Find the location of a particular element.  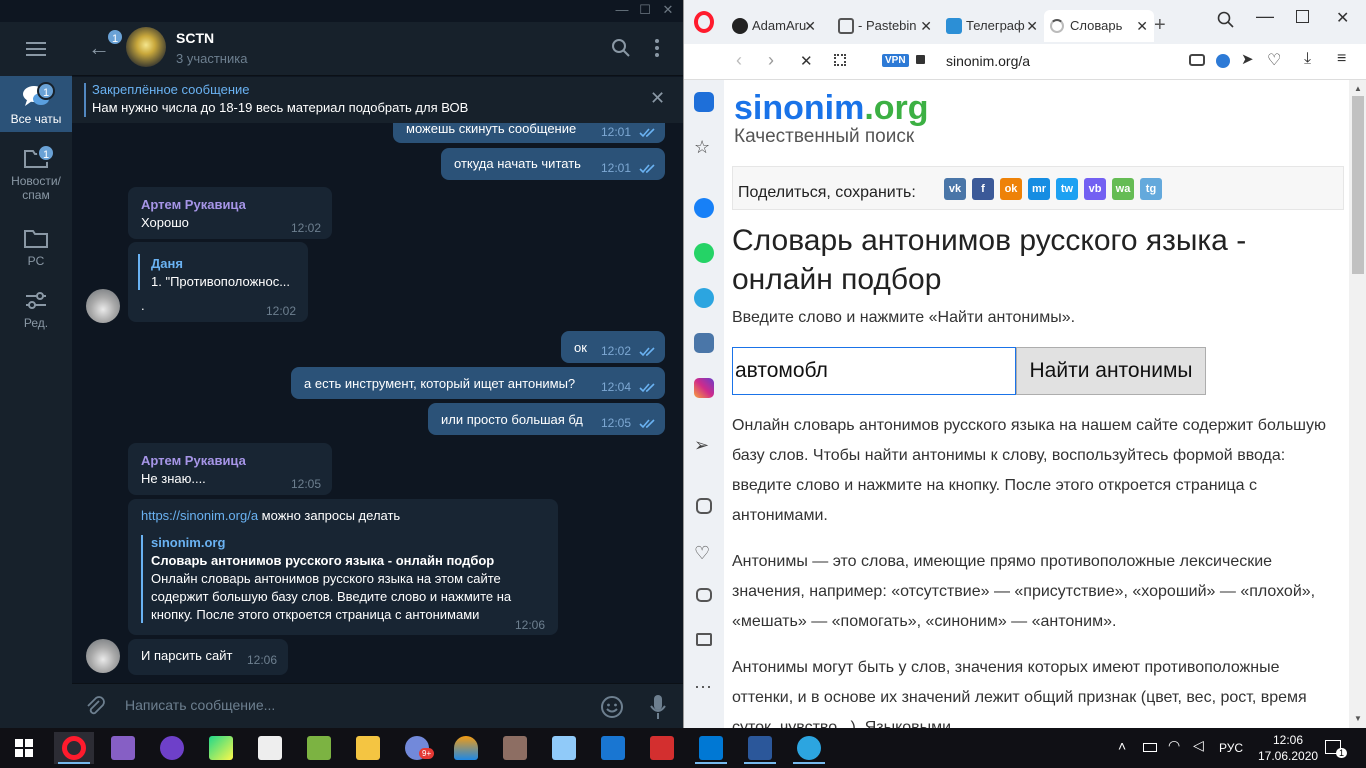

download-icon: ⤓ is located at coordinates (1307, 59).